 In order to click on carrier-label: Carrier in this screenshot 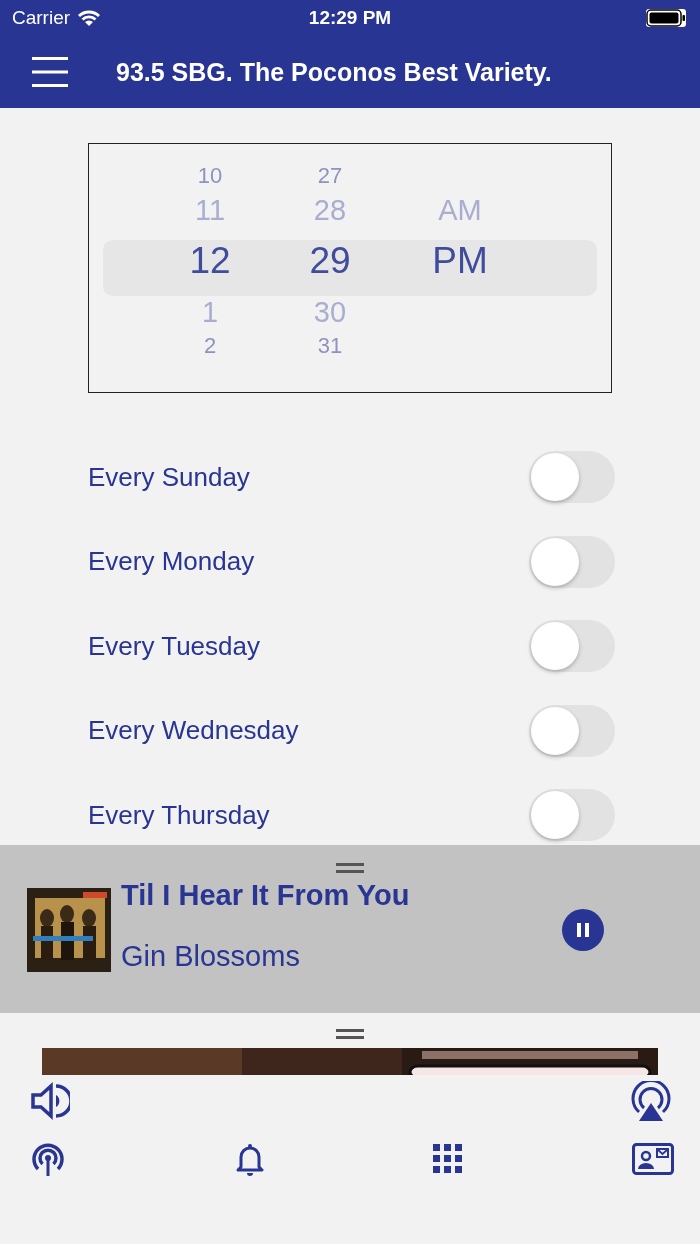, I will do `click(41, 18)`.